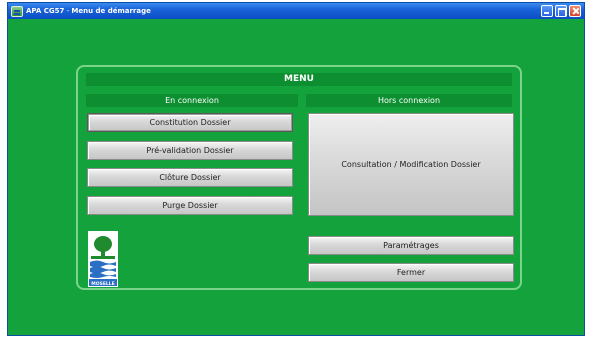 The image size is (590, 338). I want to click on fermer-button: Fermer, so click(411, 272).